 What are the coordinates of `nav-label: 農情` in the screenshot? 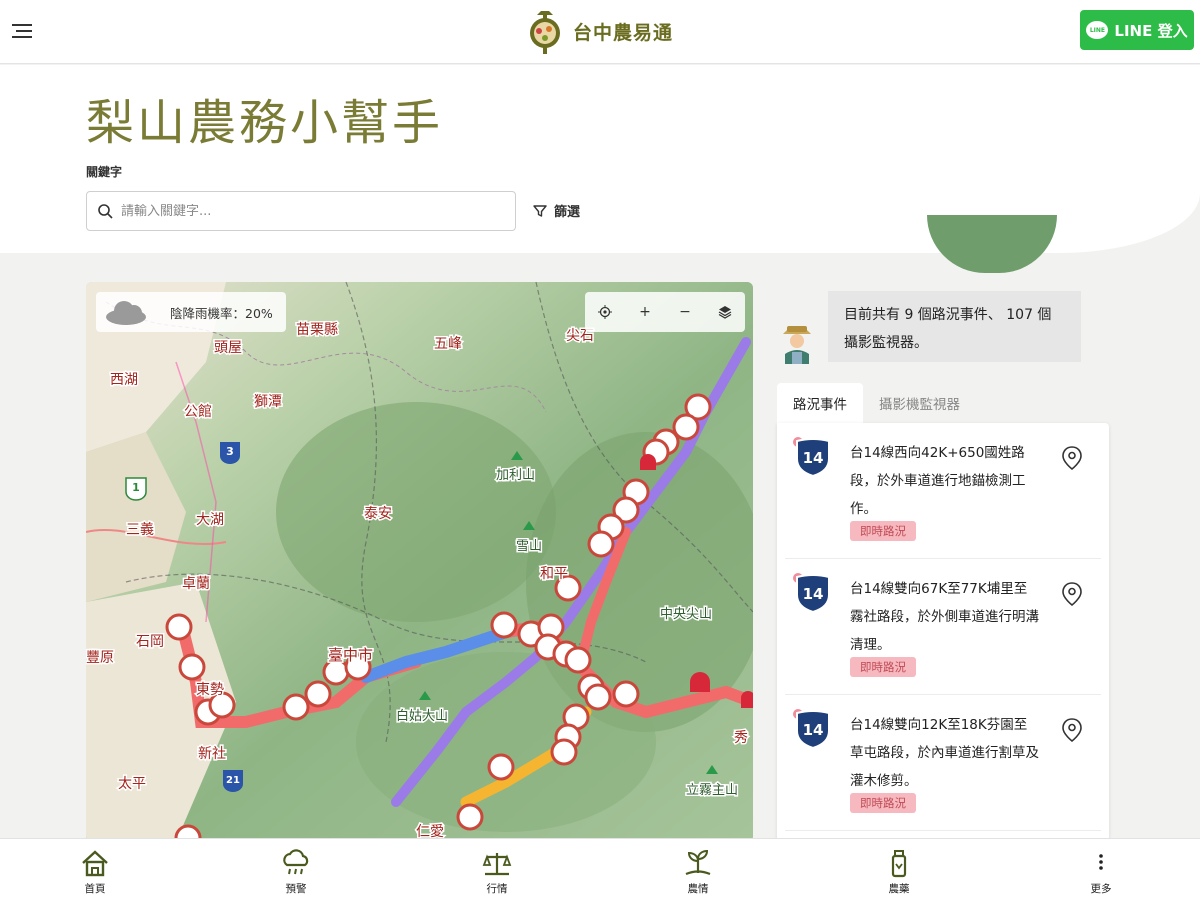 It's located at (698, 889).